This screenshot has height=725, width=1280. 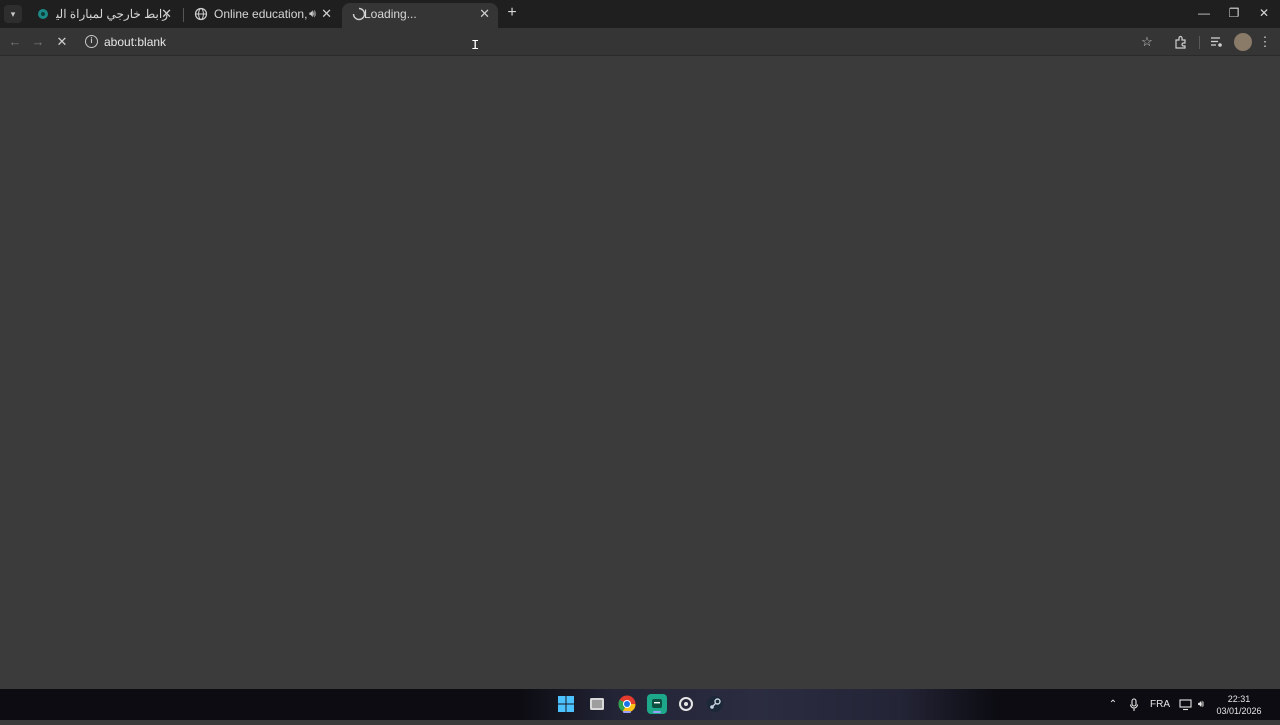 I want to click on new-tab-button: +, so click(x=512, y=13).